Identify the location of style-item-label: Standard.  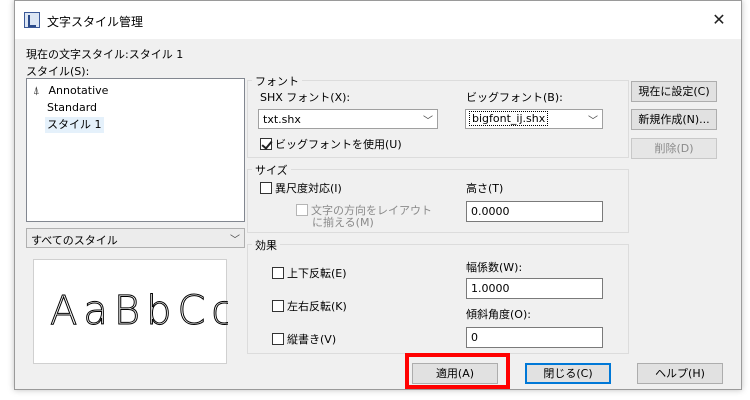
(72, 107).